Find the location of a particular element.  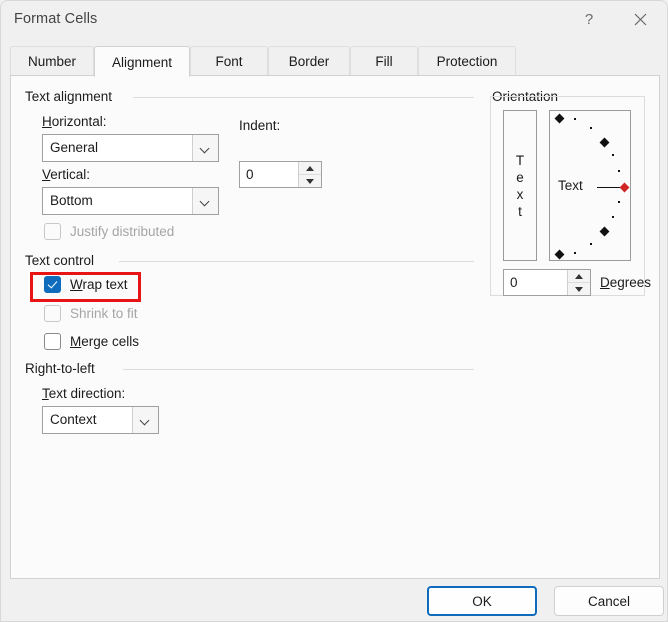

vertical-text-preview: T e x t is located at coordinates (520, 185).